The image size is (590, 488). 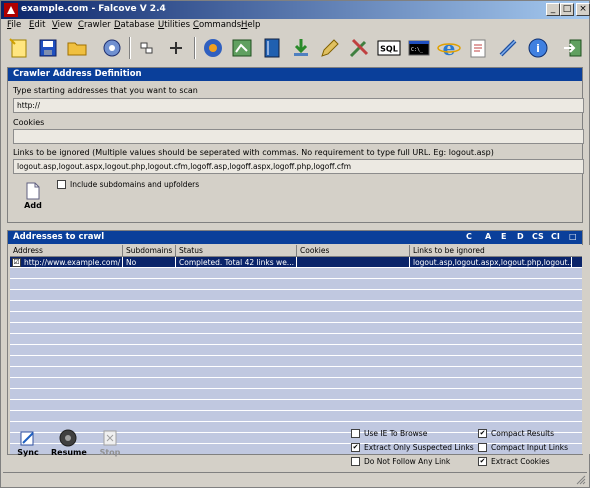 I want to click on menu-commands: Commands, so click(x=217, y=25).